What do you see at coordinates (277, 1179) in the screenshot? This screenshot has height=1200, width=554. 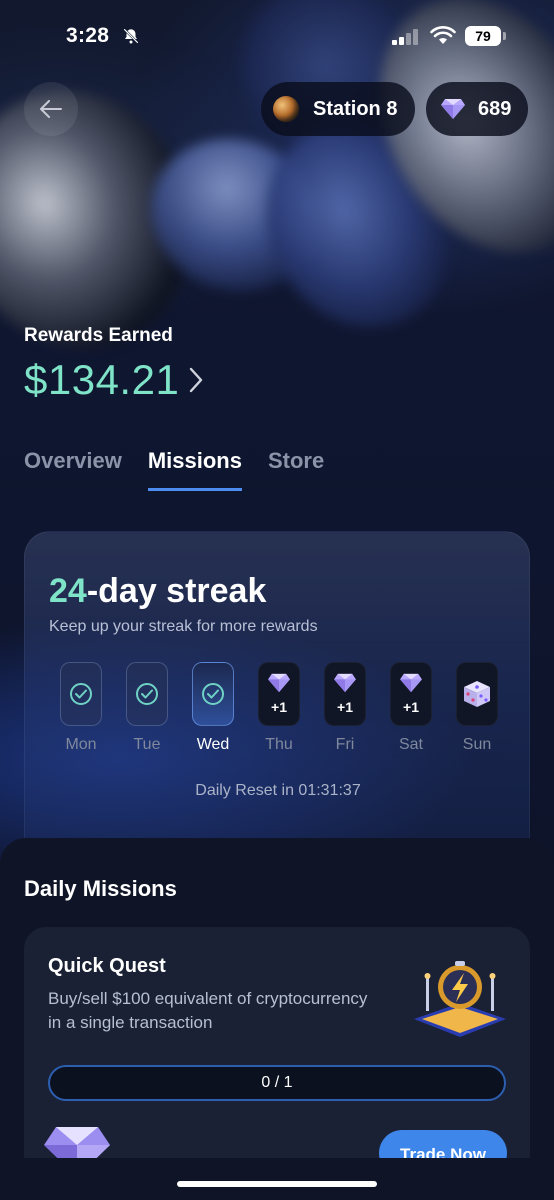 I see `bottom-fade` at bounding box center [277, 1179].